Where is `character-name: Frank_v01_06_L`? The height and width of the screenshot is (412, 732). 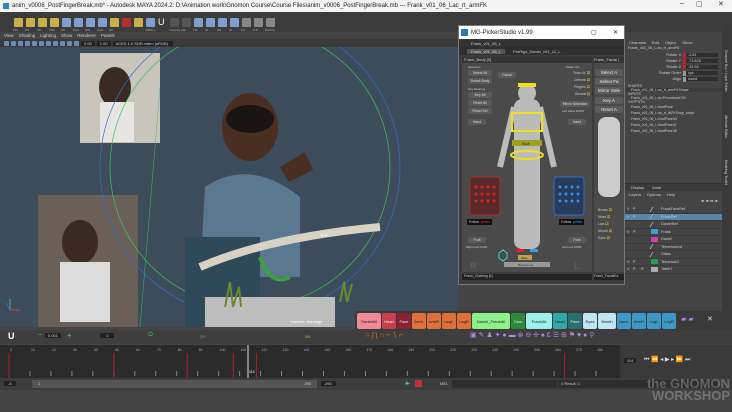 character-name: Frank_v01_06_L is located at coordinates (486, 43).